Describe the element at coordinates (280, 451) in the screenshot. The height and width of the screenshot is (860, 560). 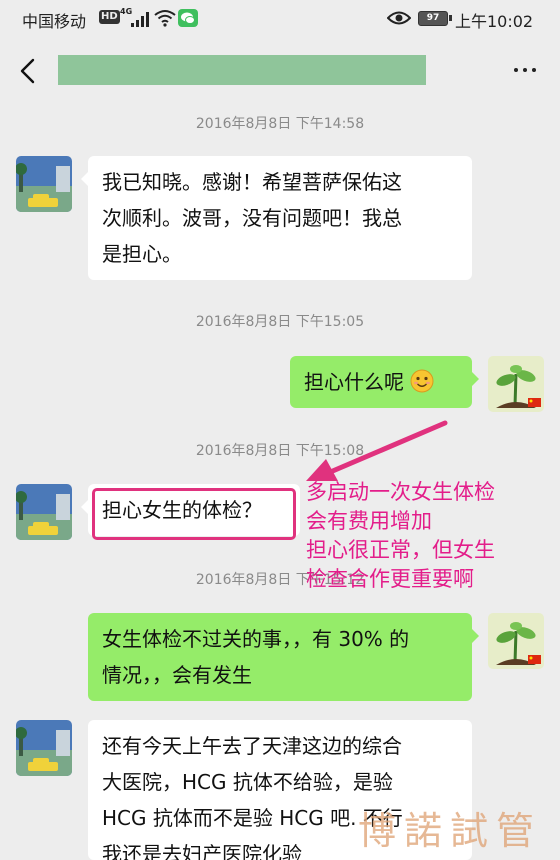
I see `message-timestamp: 2016年8月8日 下午15:08` at that location.